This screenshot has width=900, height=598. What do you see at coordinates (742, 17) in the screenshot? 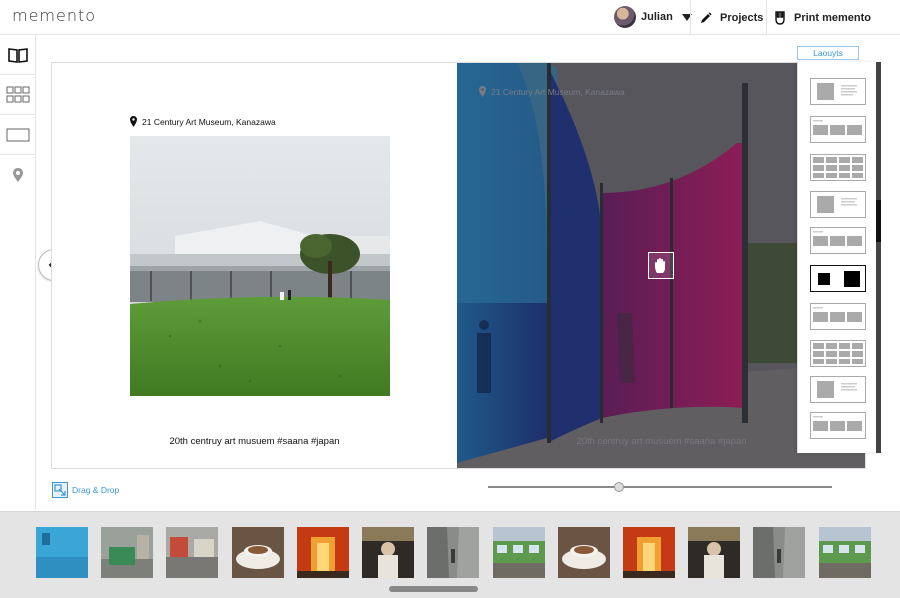
I see `projects-label: Projects` at bounding box center [742, 17].